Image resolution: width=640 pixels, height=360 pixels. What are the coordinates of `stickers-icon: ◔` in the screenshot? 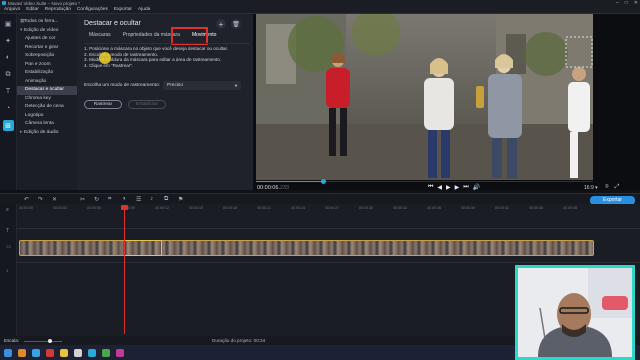 It's located at (8, 108).